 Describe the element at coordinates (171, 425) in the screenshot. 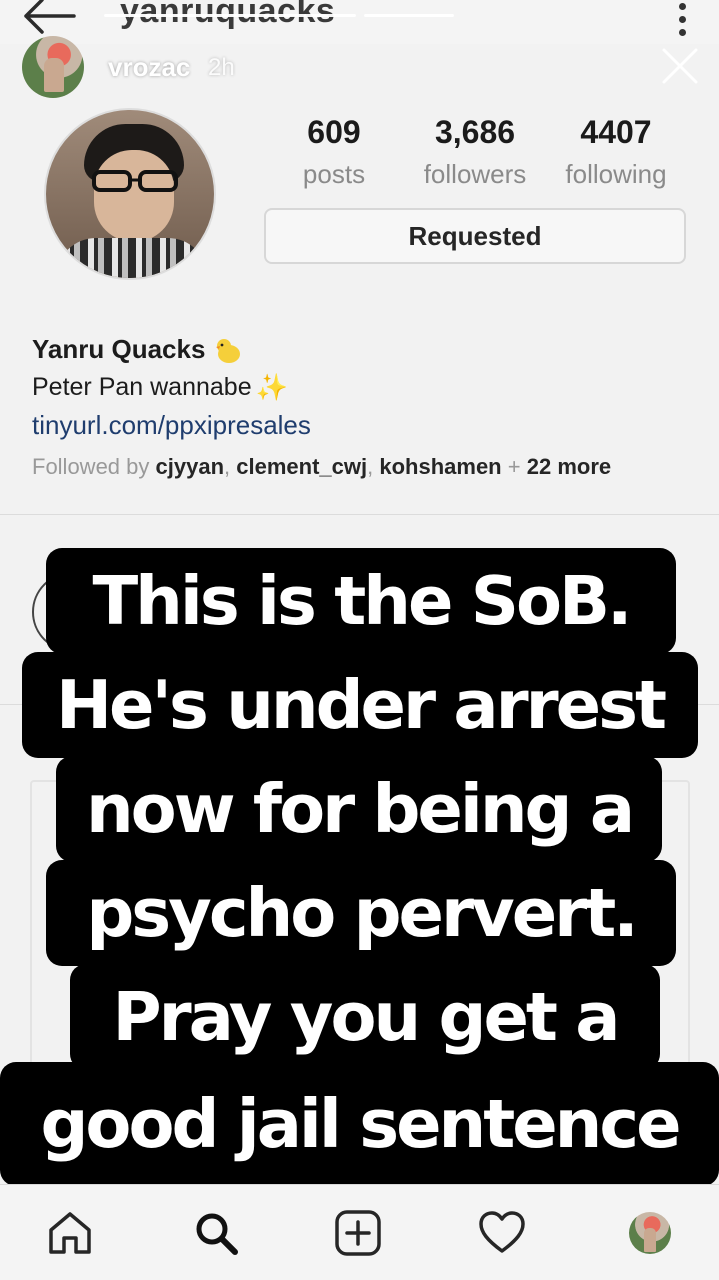

I see `profile-link: tinyurl.com/ppxipresales` at that location.